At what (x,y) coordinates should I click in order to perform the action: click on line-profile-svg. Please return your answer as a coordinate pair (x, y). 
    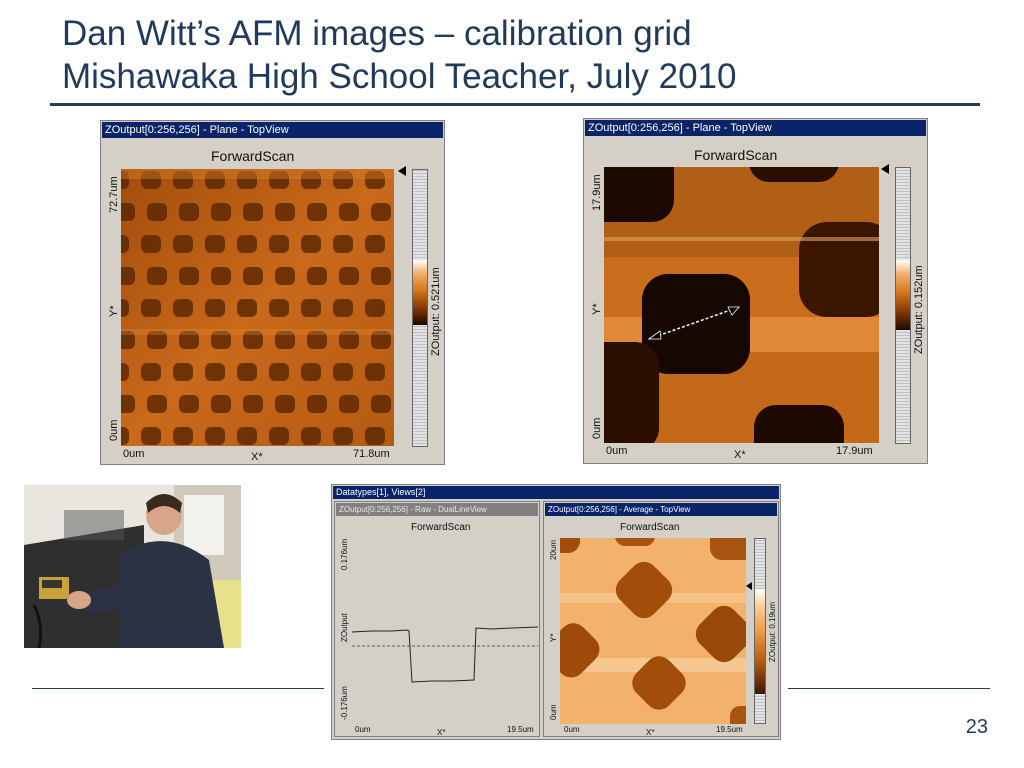
    Looking at the image, I should click on (445, 654).